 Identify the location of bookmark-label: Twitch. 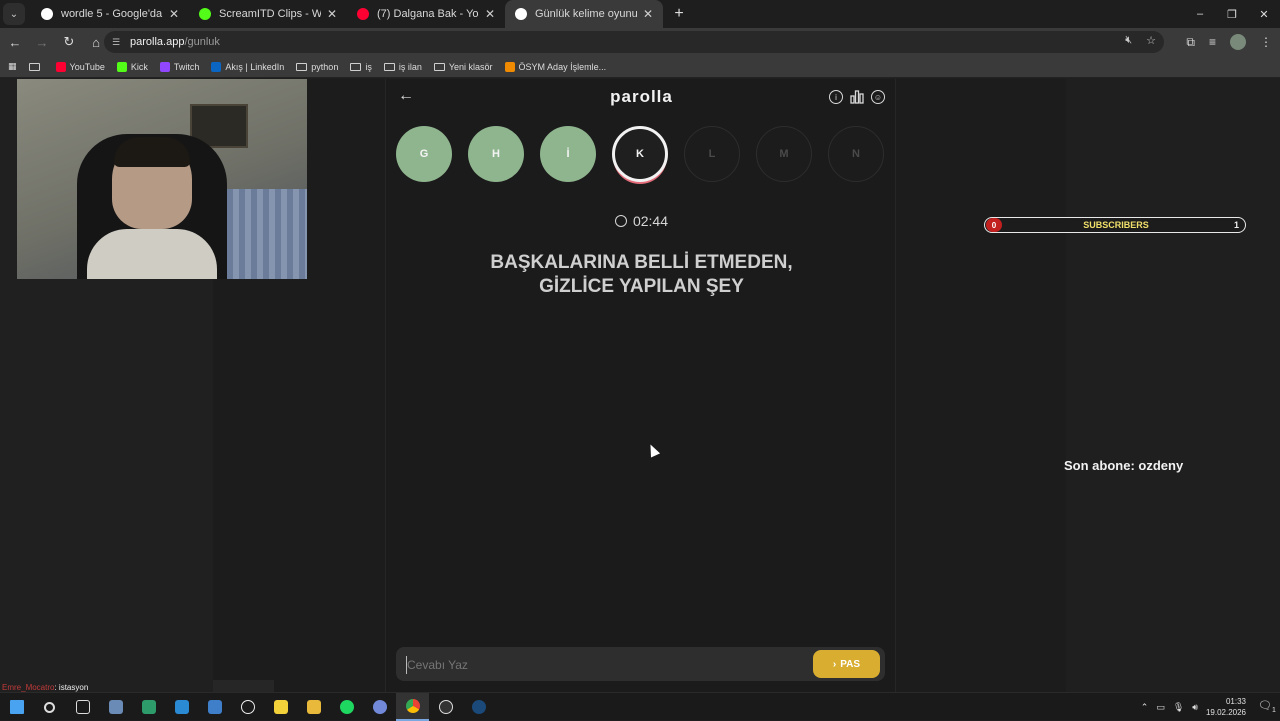
(186, 66).